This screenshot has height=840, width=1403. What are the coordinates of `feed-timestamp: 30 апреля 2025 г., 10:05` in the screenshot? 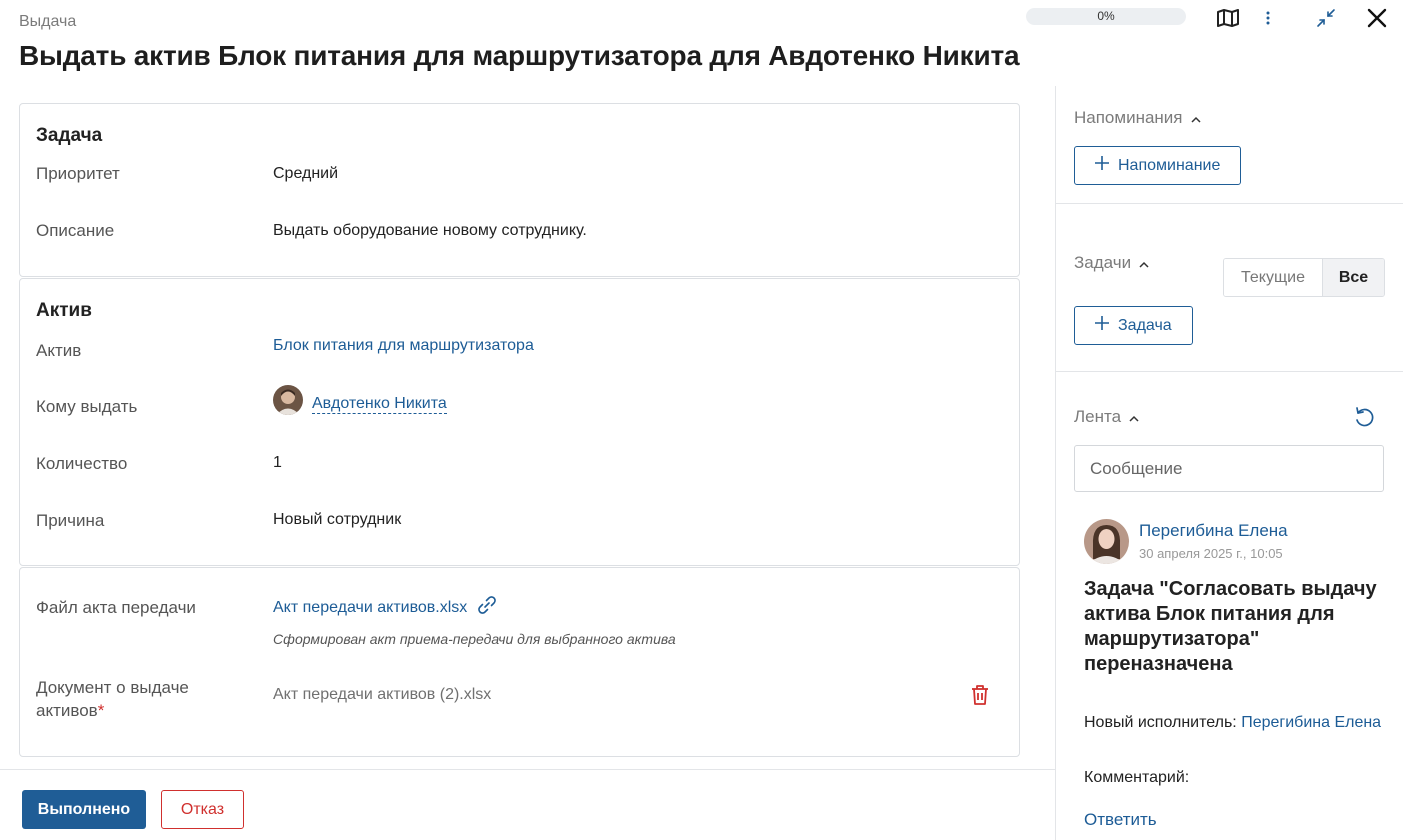 It's located at (1211, 553).